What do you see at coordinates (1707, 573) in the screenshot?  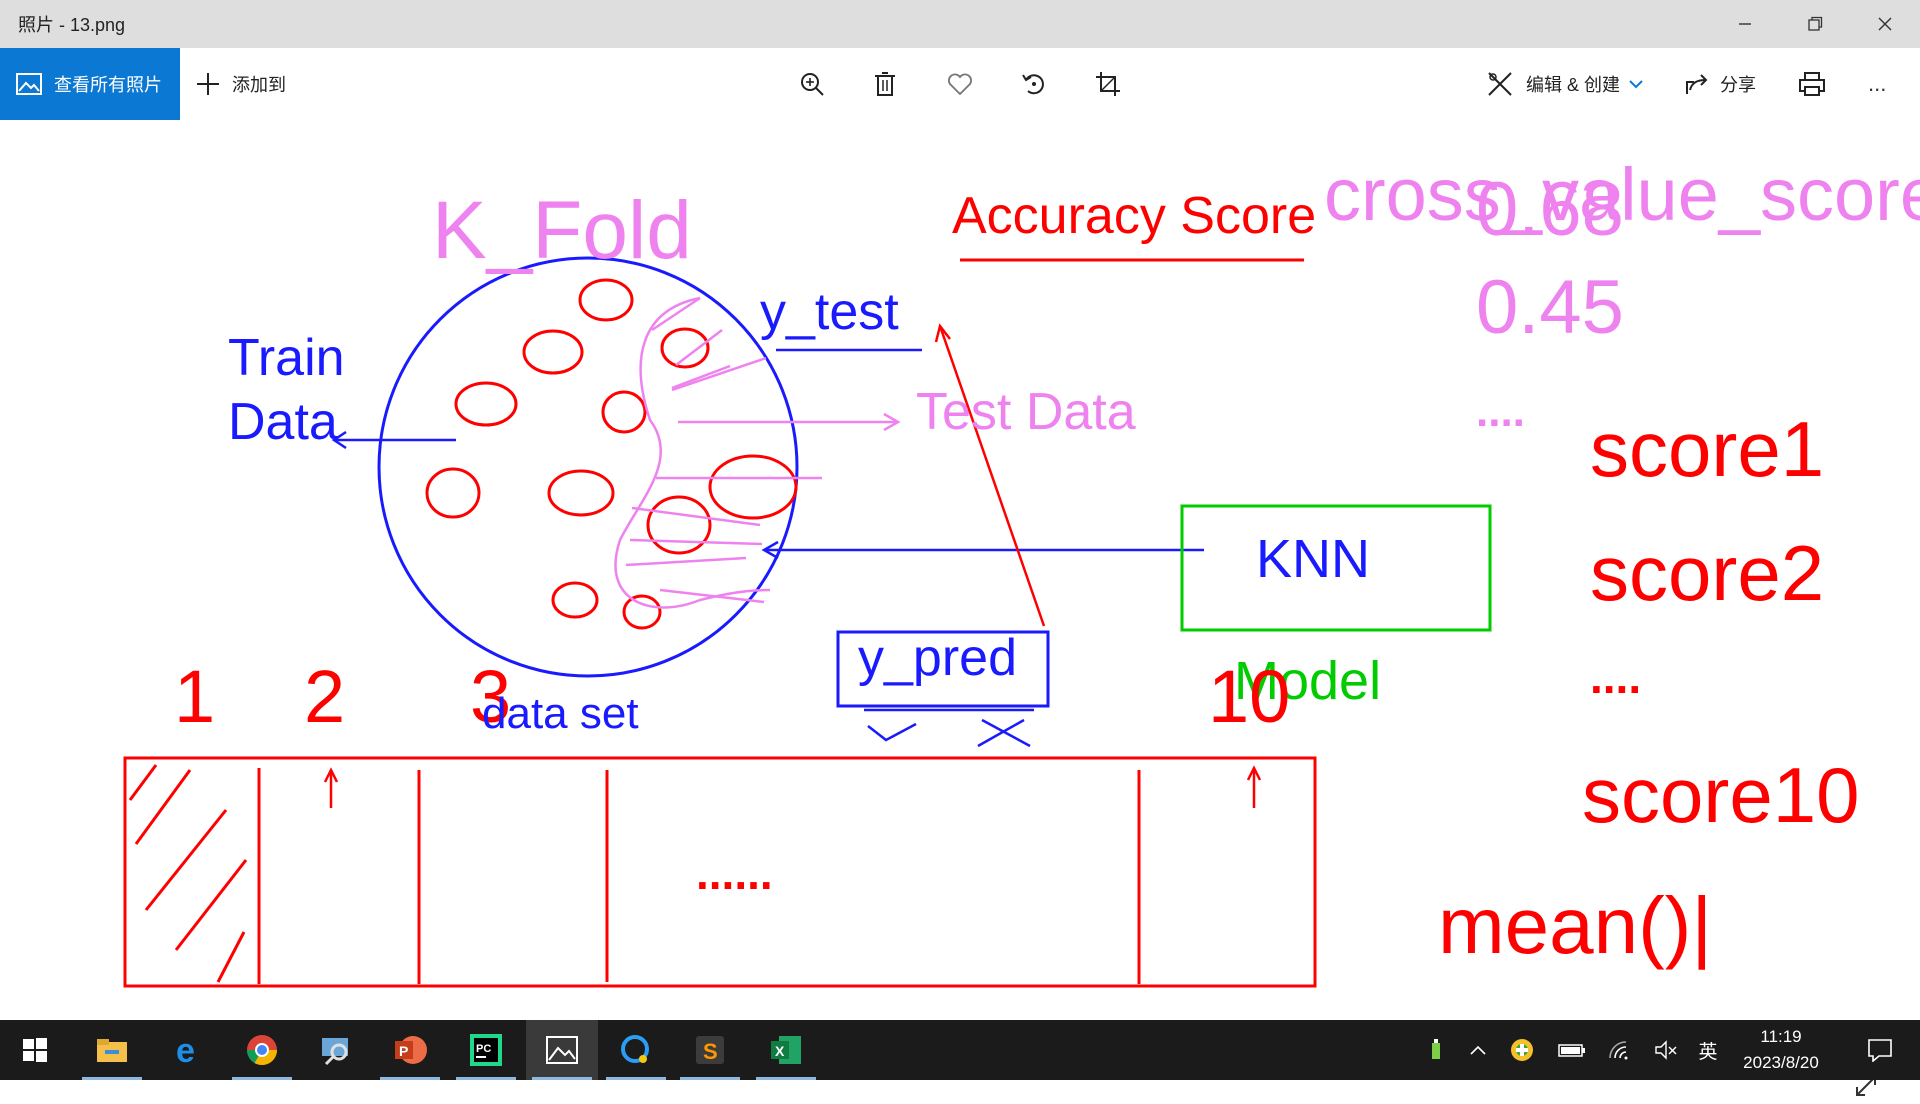 I see `score2-text: score2` at bounding box center [1707, 573].